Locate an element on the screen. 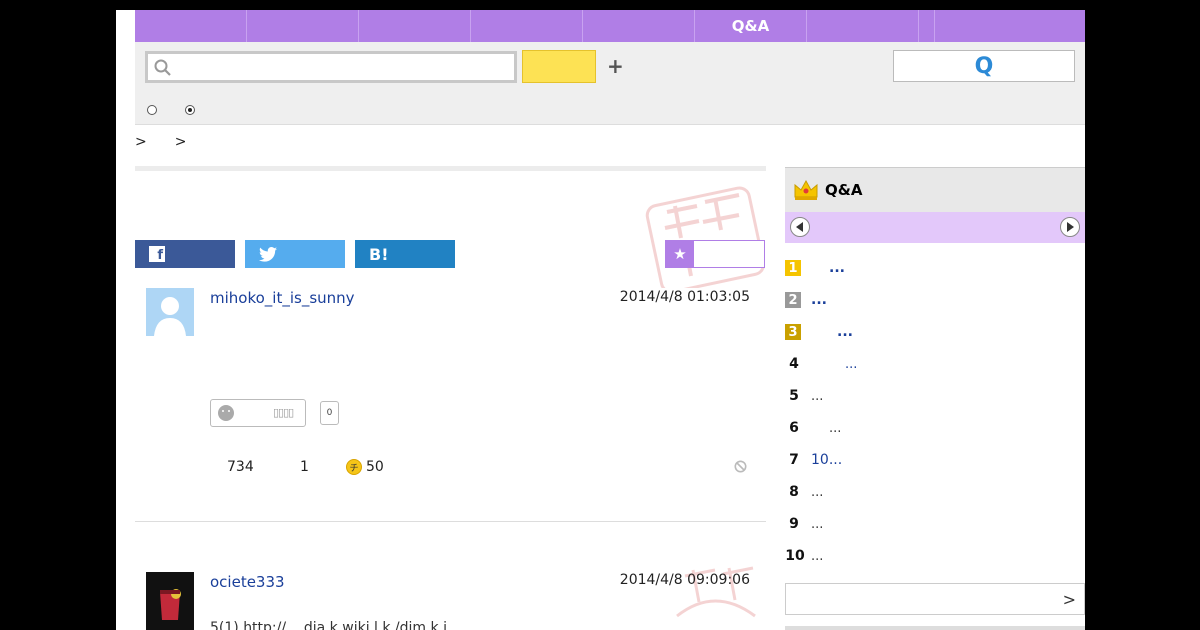 This screenshot has height=630, width=1200. ranking-header: Q&A is located at coordinates (935, 189).